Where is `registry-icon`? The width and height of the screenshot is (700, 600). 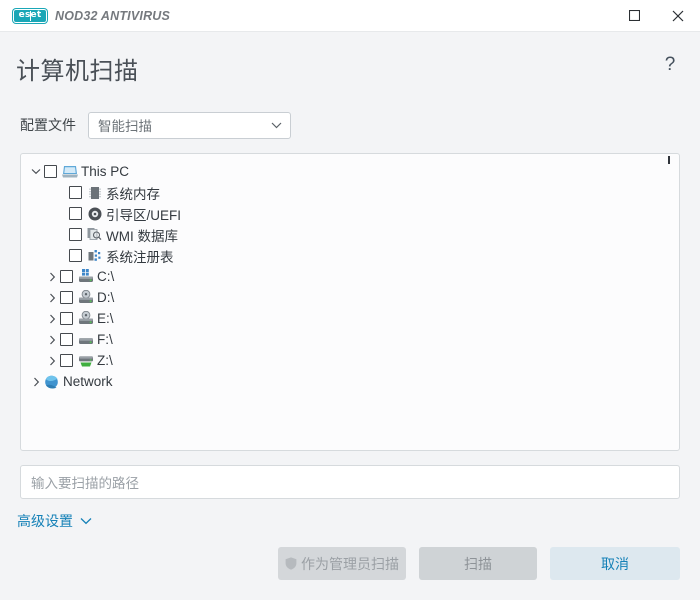 registry-icon is located at coordinates (94, 256).